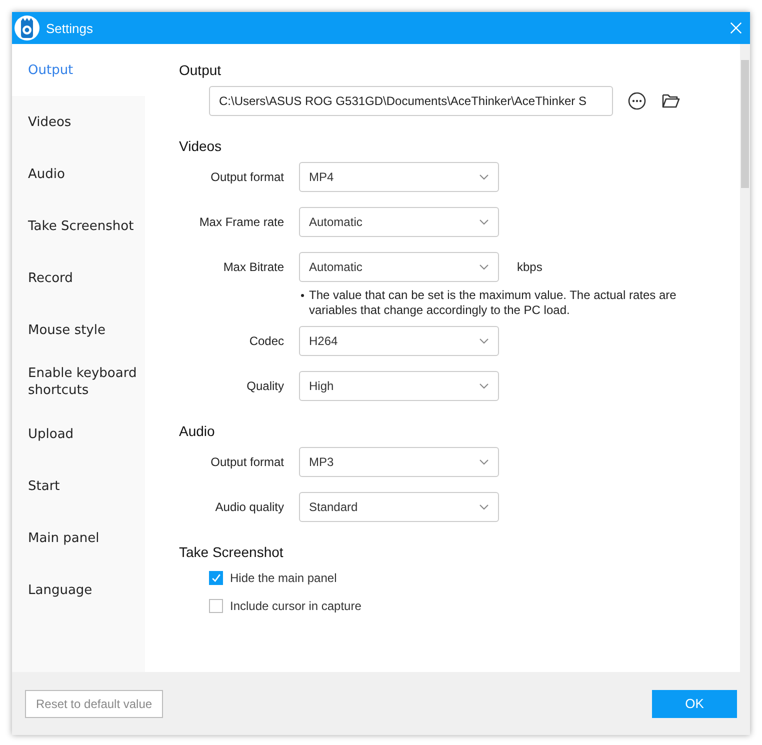  I want to click on field-label: Audio quality, so click(249, 507).